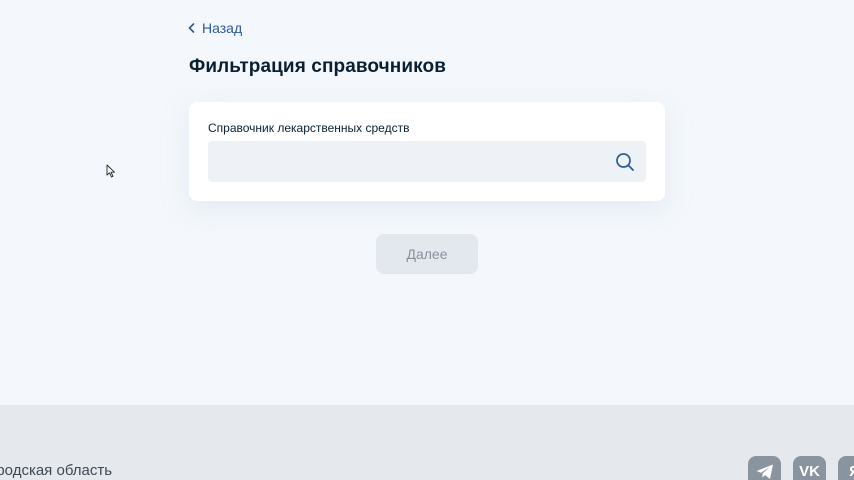 The image size is (854, 480). I want to click on vk-link: VK, so click(809, 468).